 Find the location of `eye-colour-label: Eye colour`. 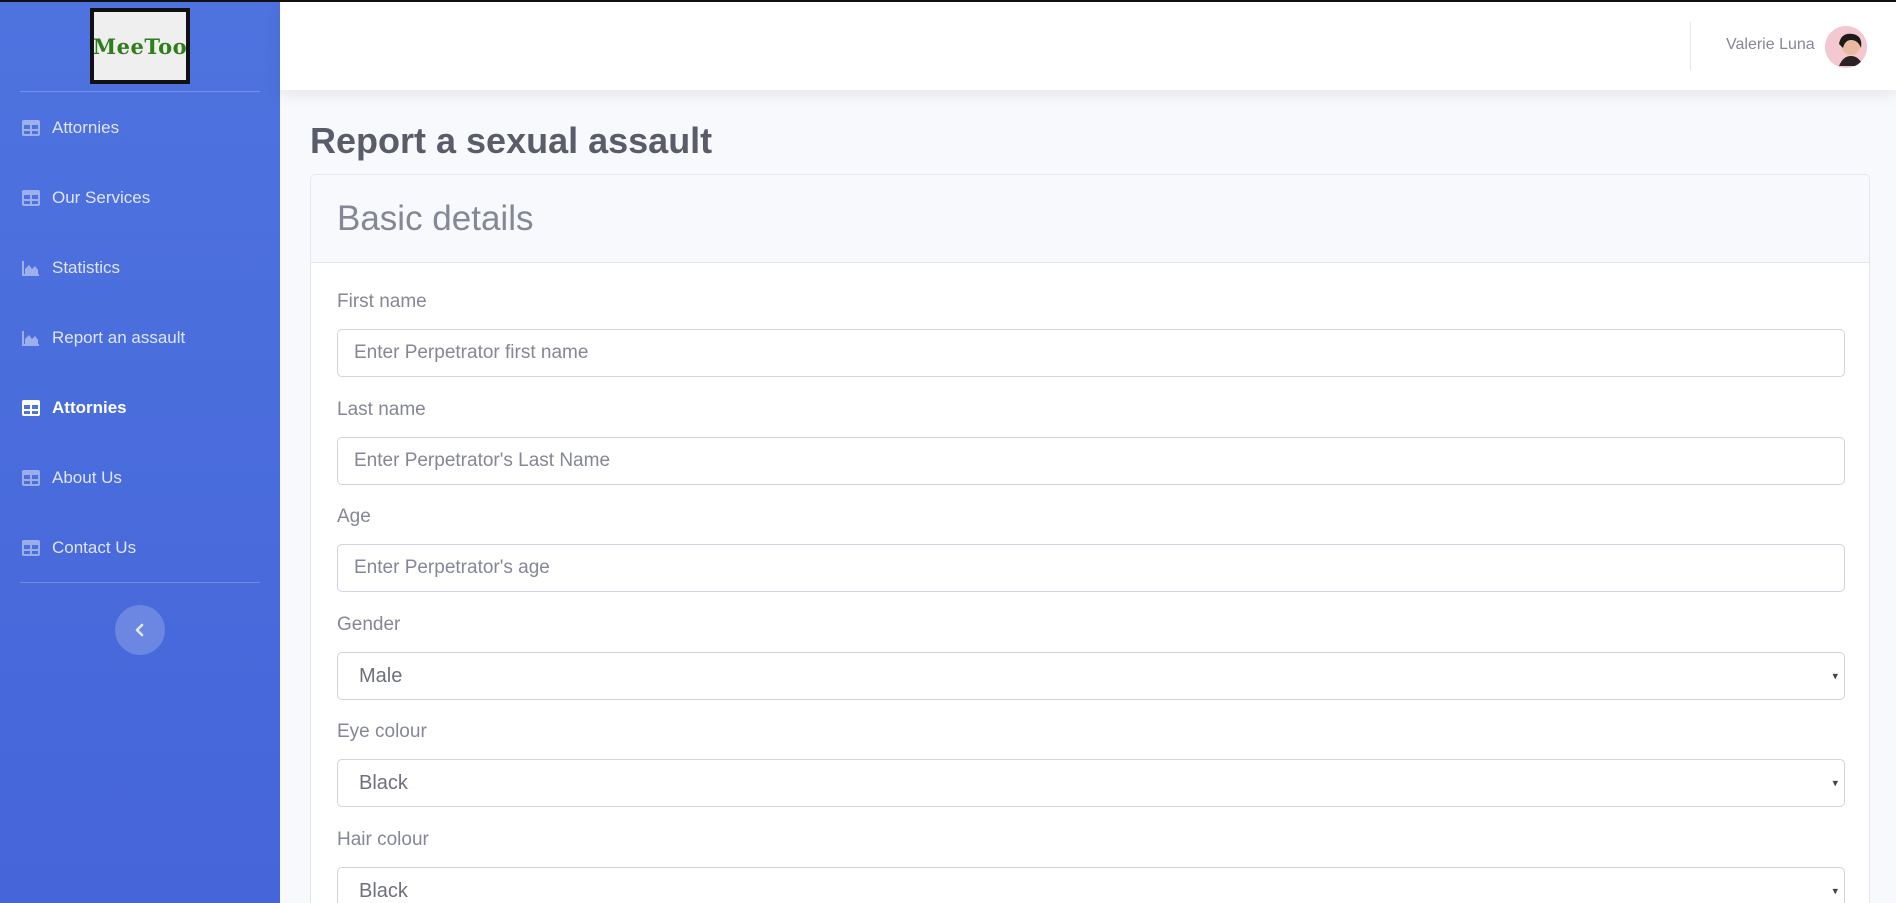

eye-colour-label: Eye colour is located at coordinates (382, 731).